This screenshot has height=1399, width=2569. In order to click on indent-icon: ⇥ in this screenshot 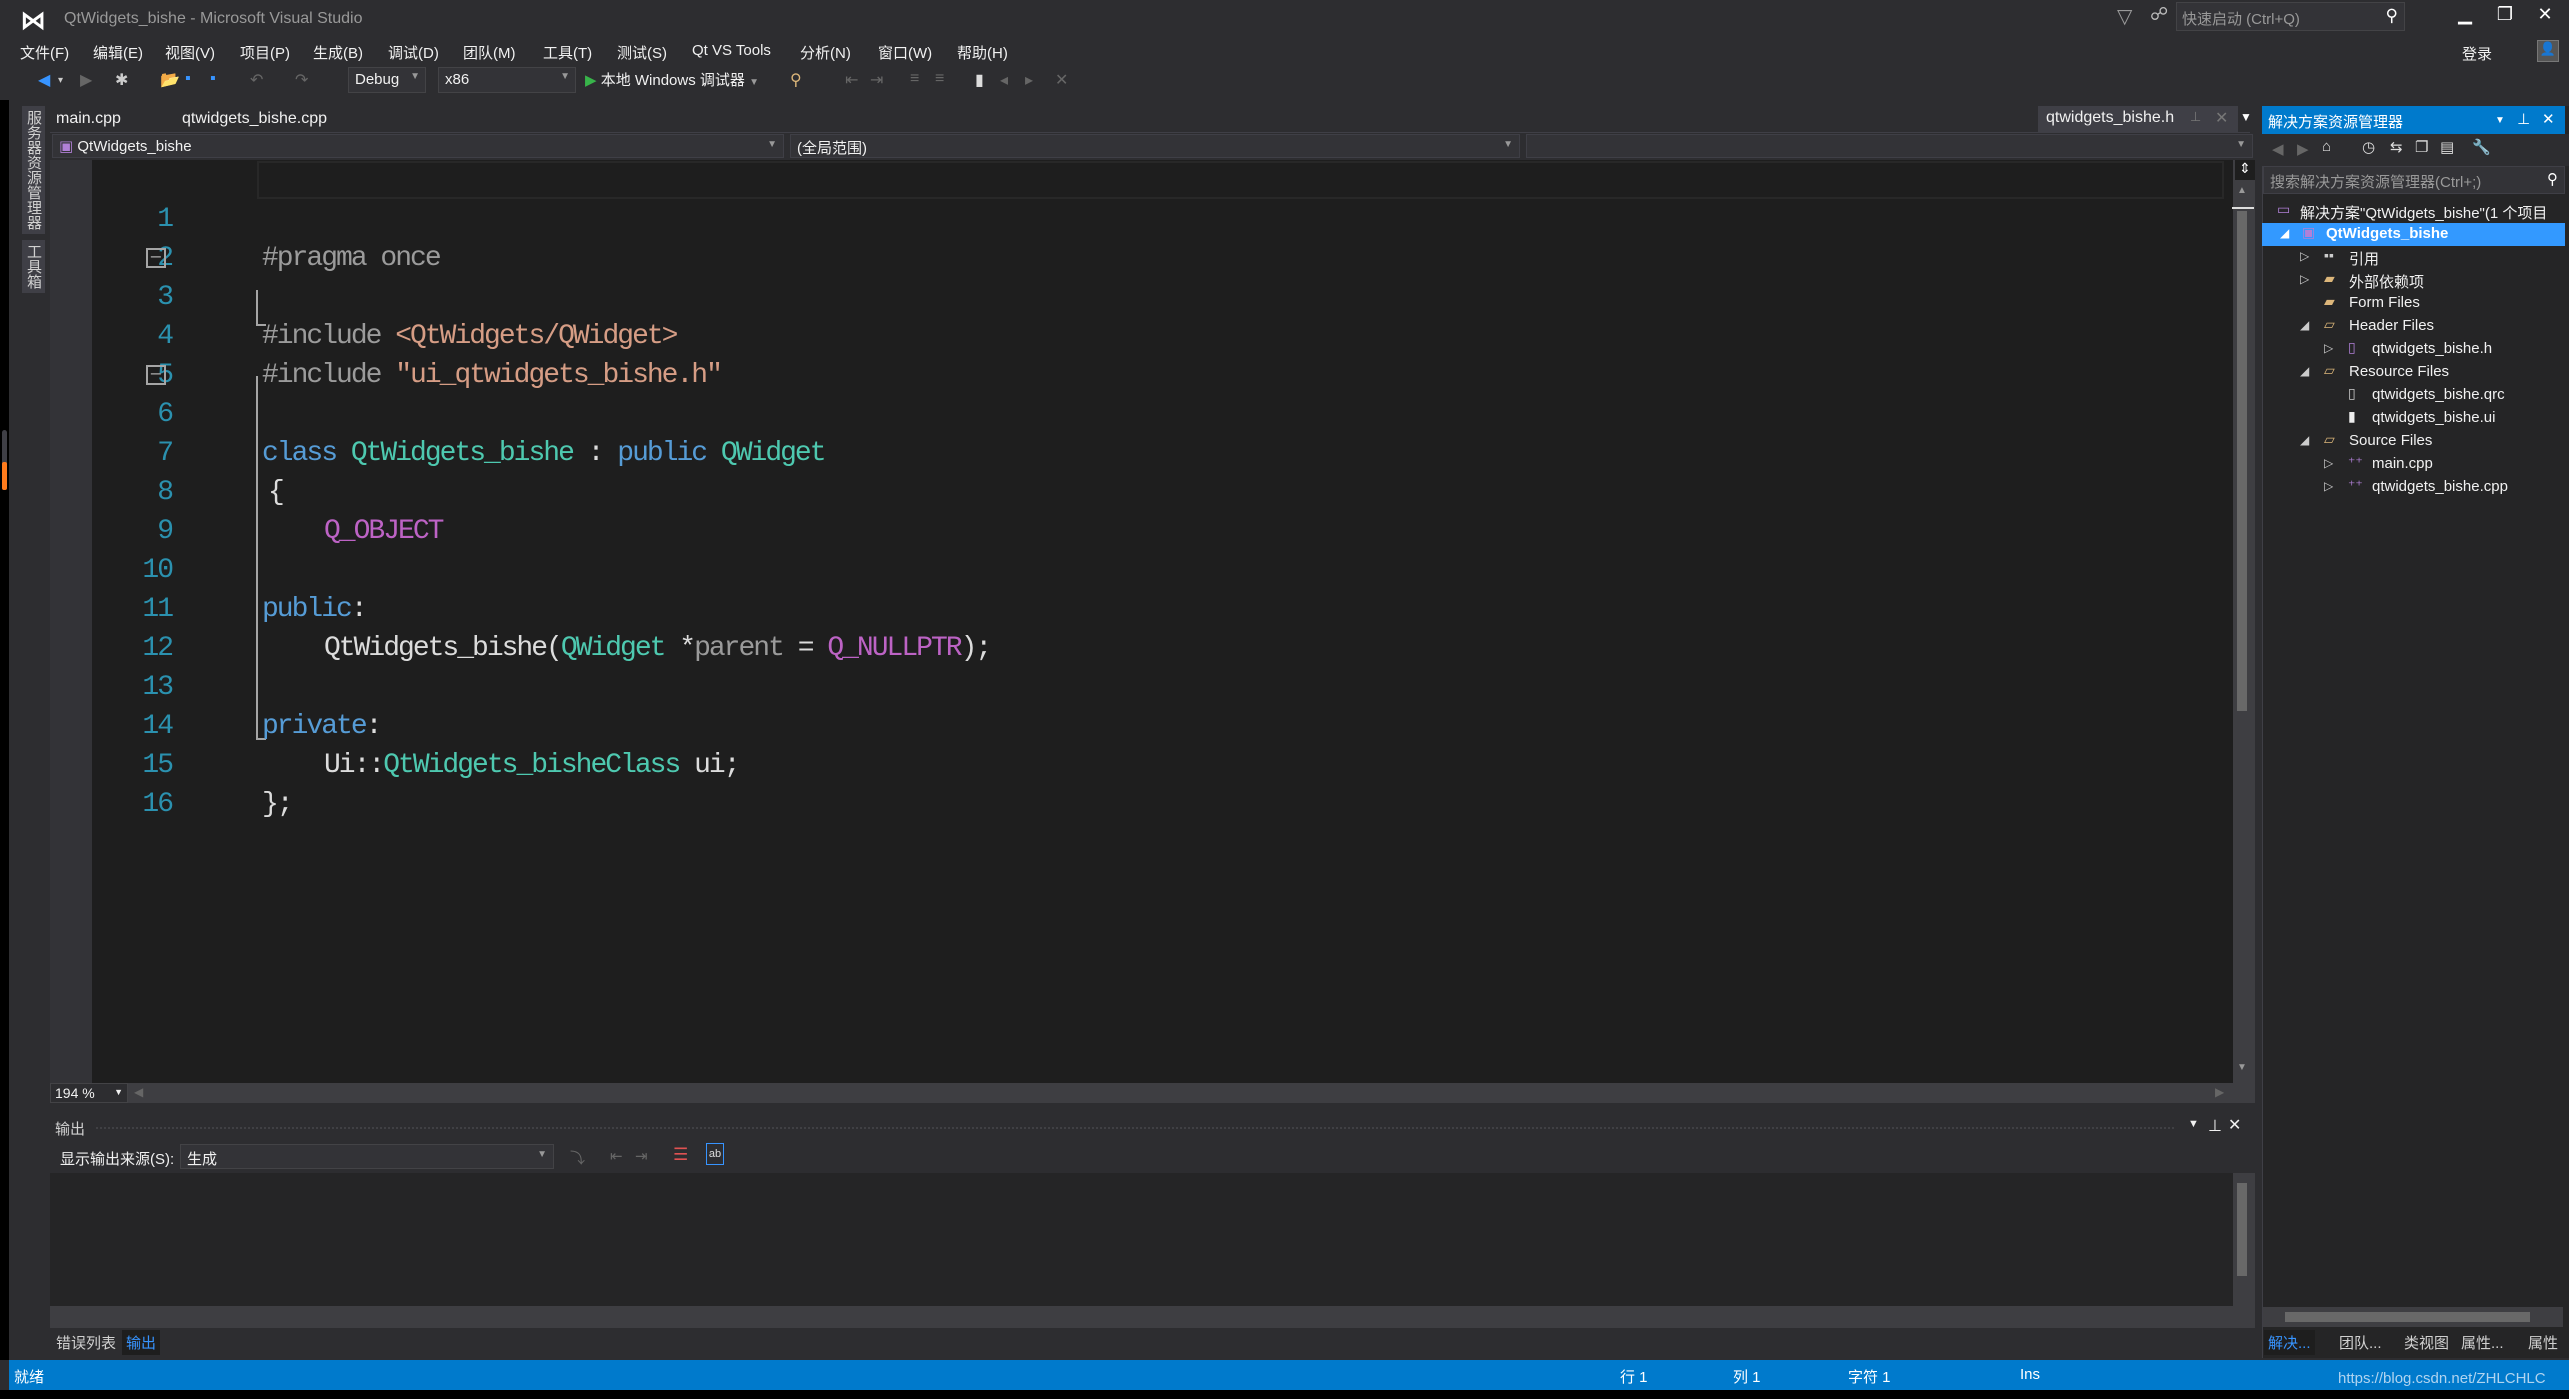, I will do `click(876, 80)`.